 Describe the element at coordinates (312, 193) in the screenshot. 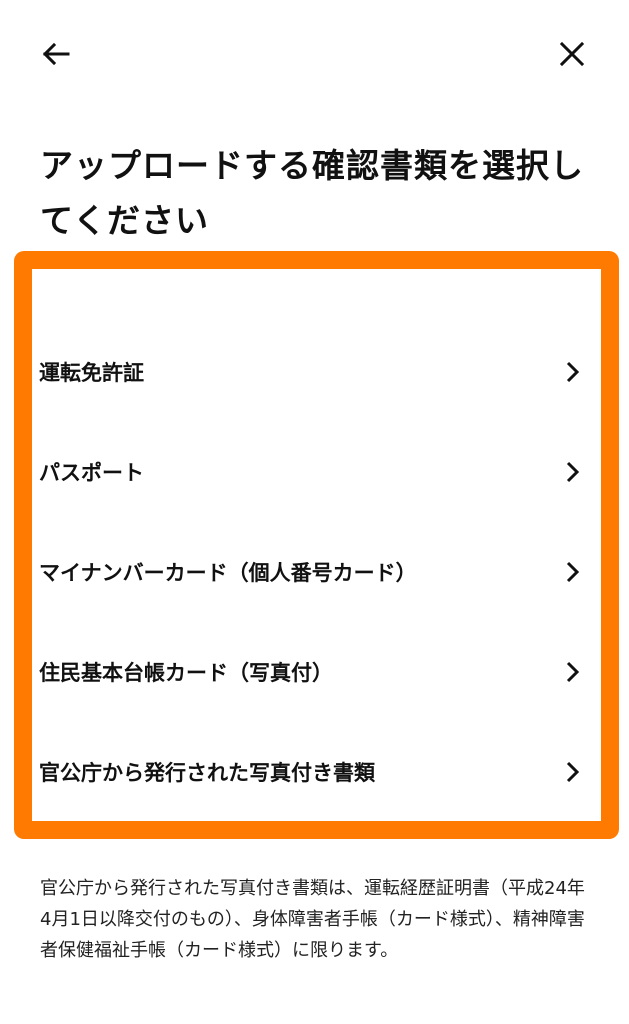

I see `page-title: アップロードする確認書類を選択してください` at that location.